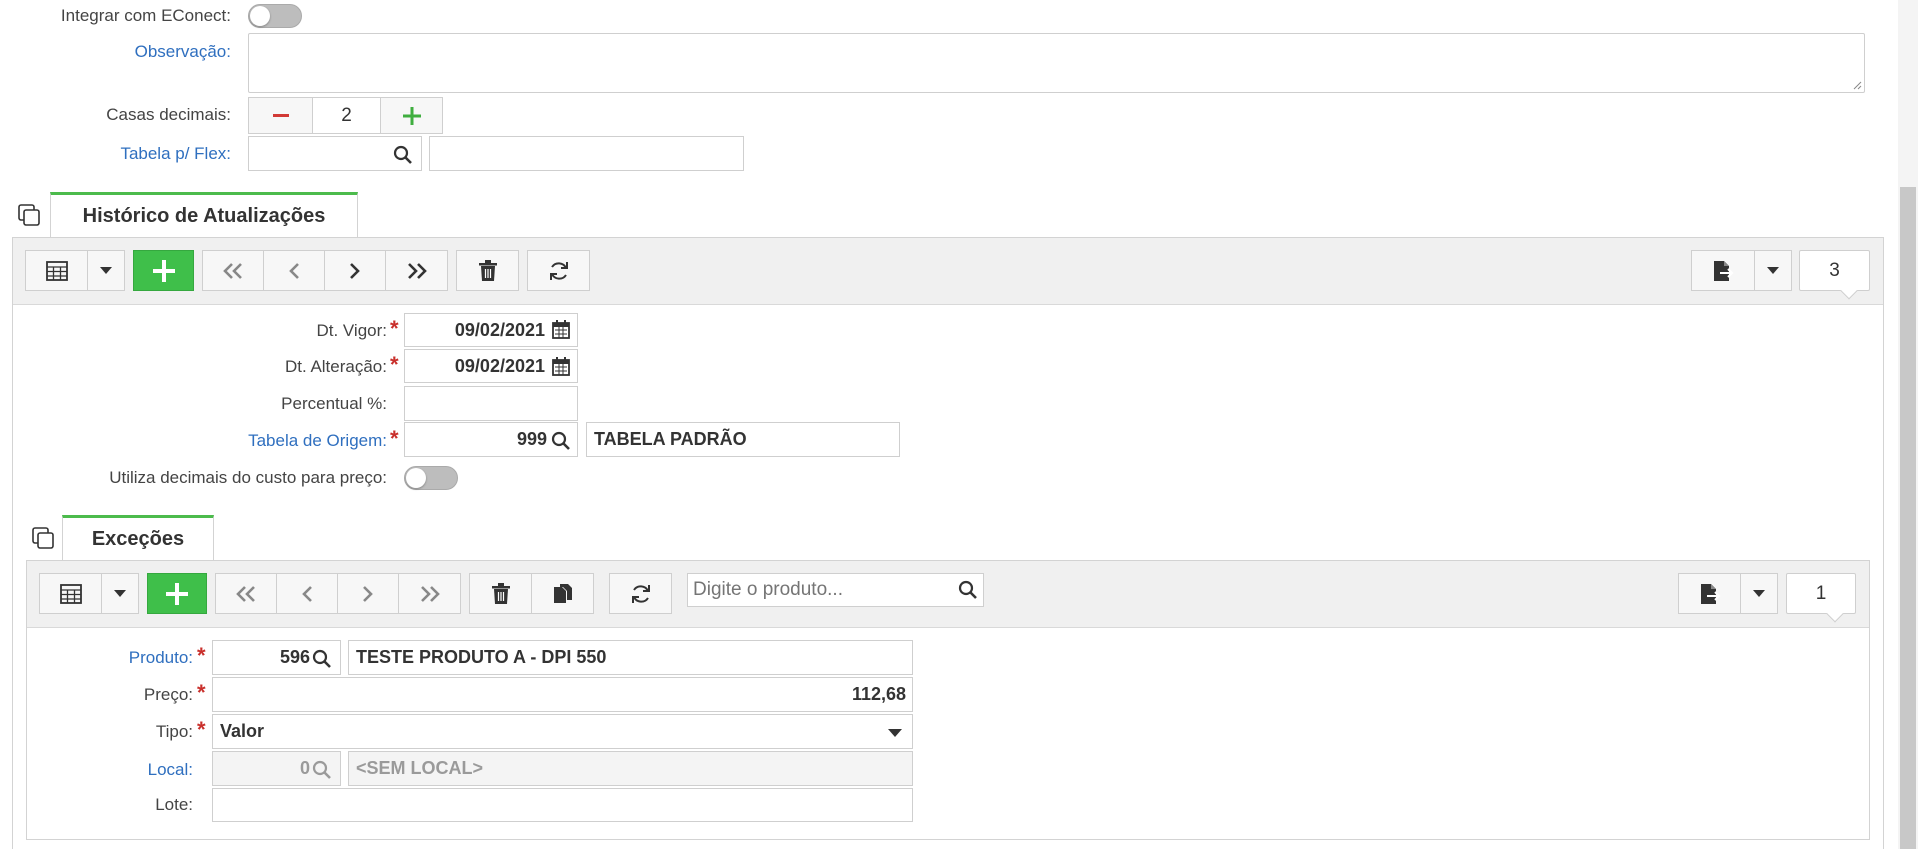  Describe the element at coordinates (145, 15) in the screenshot. I see `econect-label: Integrar com EConect:` at that location.